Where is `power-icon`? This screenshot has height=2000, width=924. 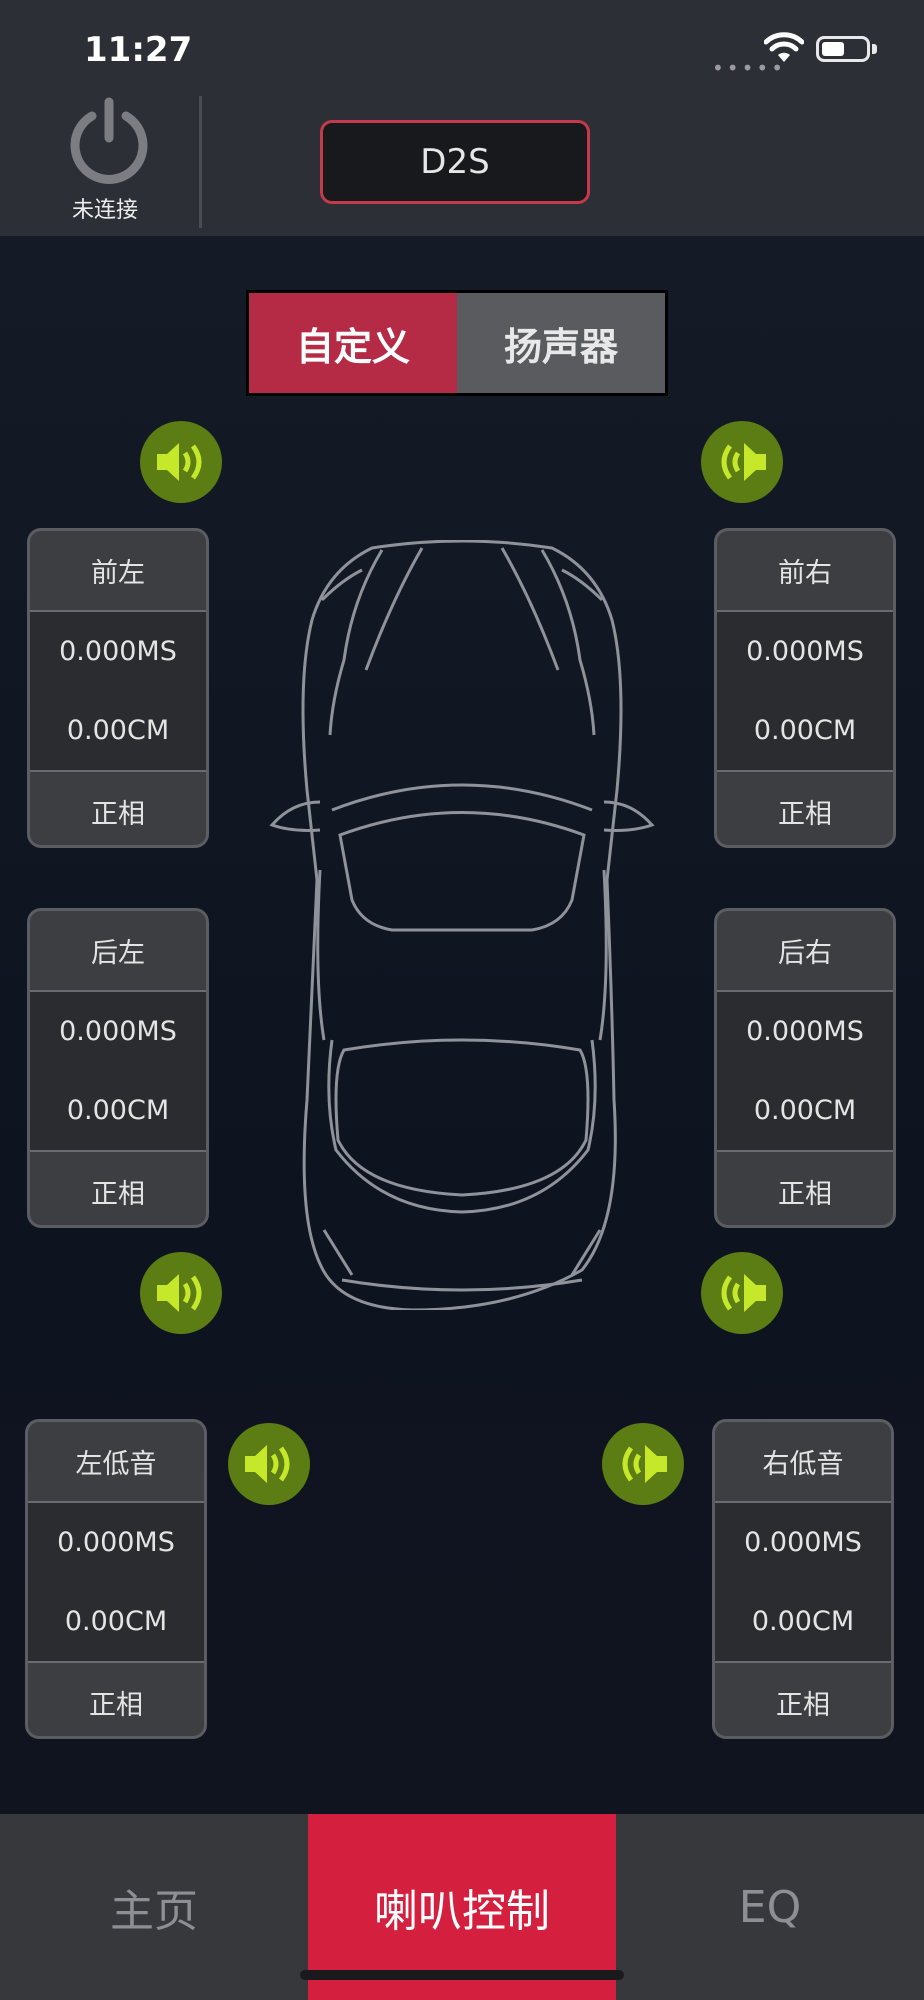
power-icon is located at coordinates (109, 141).